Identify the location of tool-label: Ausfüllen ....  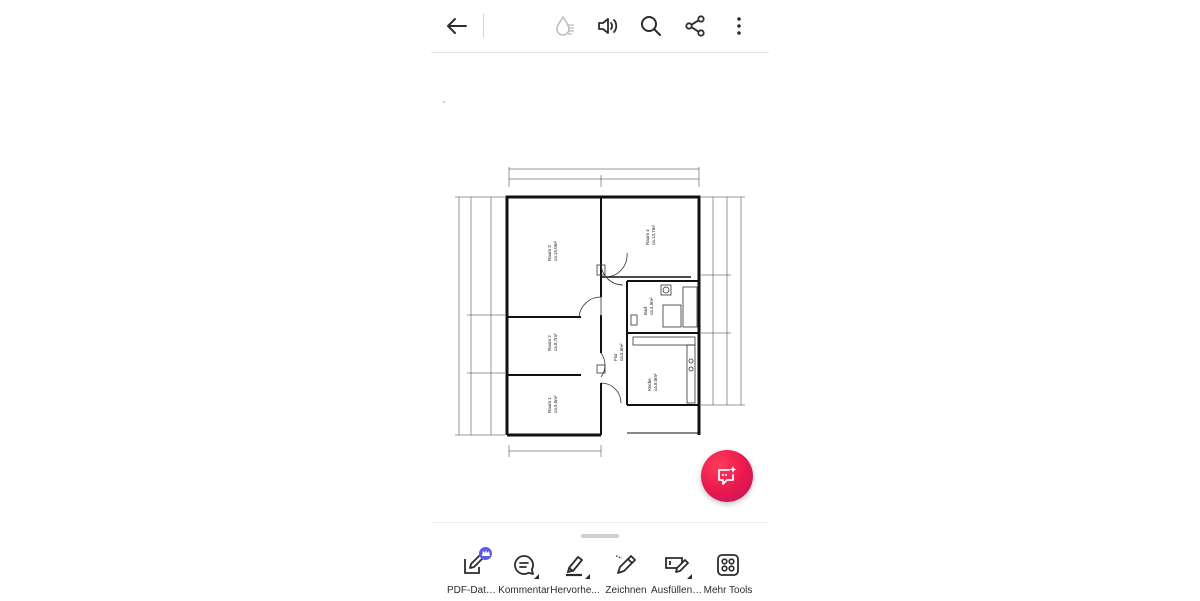
(677, 590).